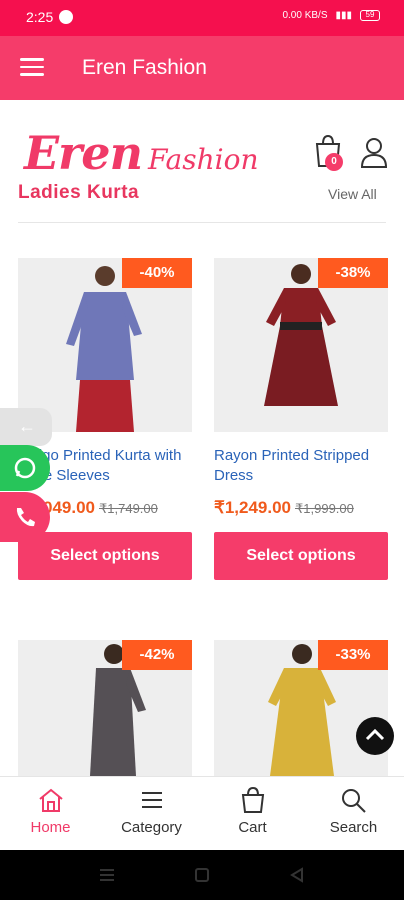  What do you see at coordinates (301, 556) in the screenshot?
I see `select-options-button: Select options` at bounding box center [301, 556].